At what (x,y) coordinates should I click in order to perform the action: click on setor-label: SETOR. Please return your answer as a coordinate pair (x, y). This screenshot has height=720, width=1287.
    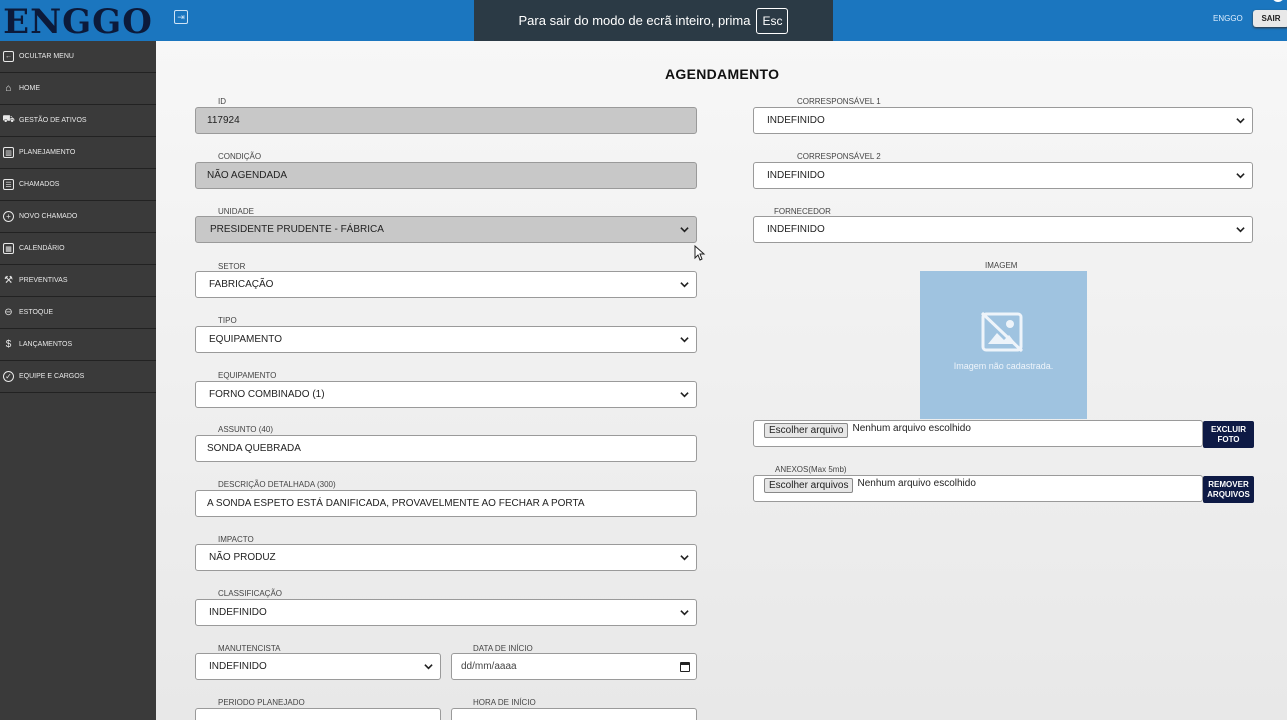
    Looking at the image, I should click on (232, 266).